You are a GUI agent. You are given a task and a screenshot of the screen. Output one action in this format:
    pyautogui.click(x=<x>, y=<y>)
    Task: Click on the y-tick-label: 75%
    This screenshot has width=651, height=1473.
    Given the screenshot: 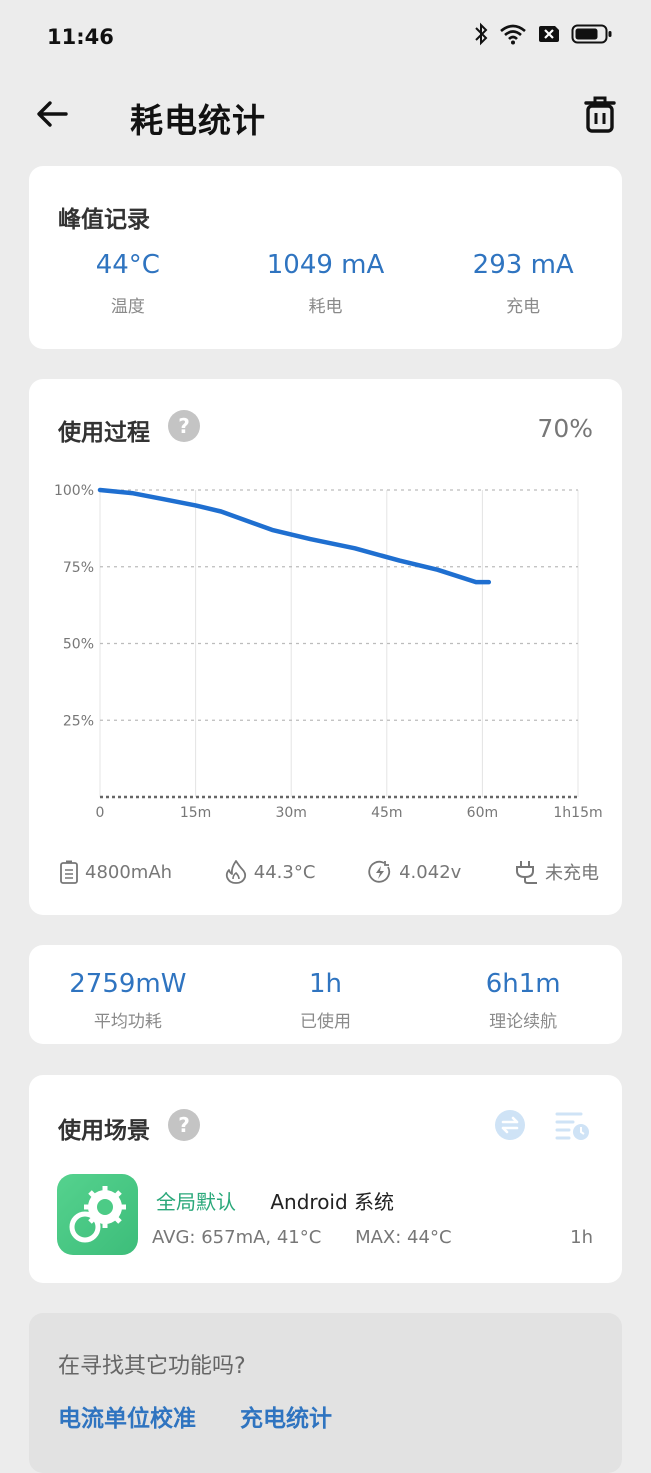 What is the action you would take?
    pyautogui.click(x=78, y=568)
    